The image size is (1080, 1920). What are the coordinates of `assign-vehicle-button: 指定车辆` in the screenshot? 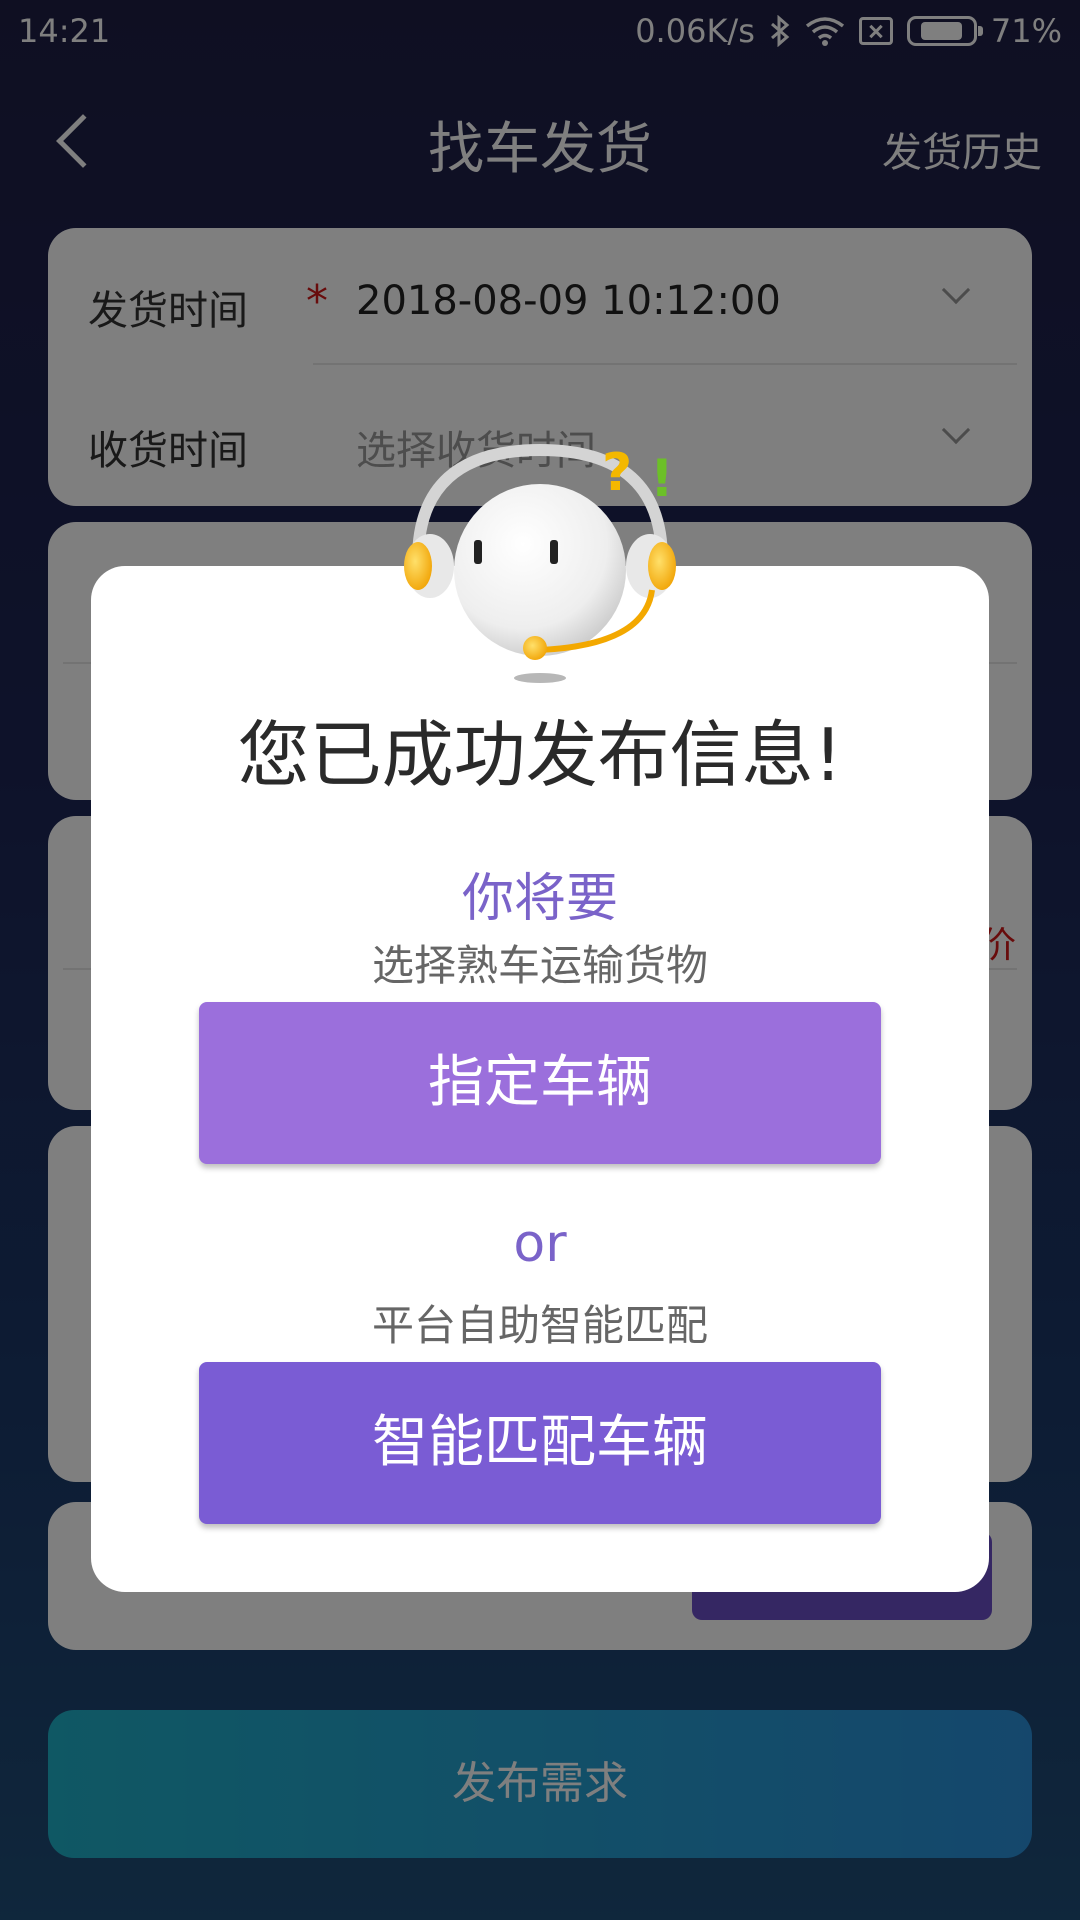 It's located at (540, 1083).